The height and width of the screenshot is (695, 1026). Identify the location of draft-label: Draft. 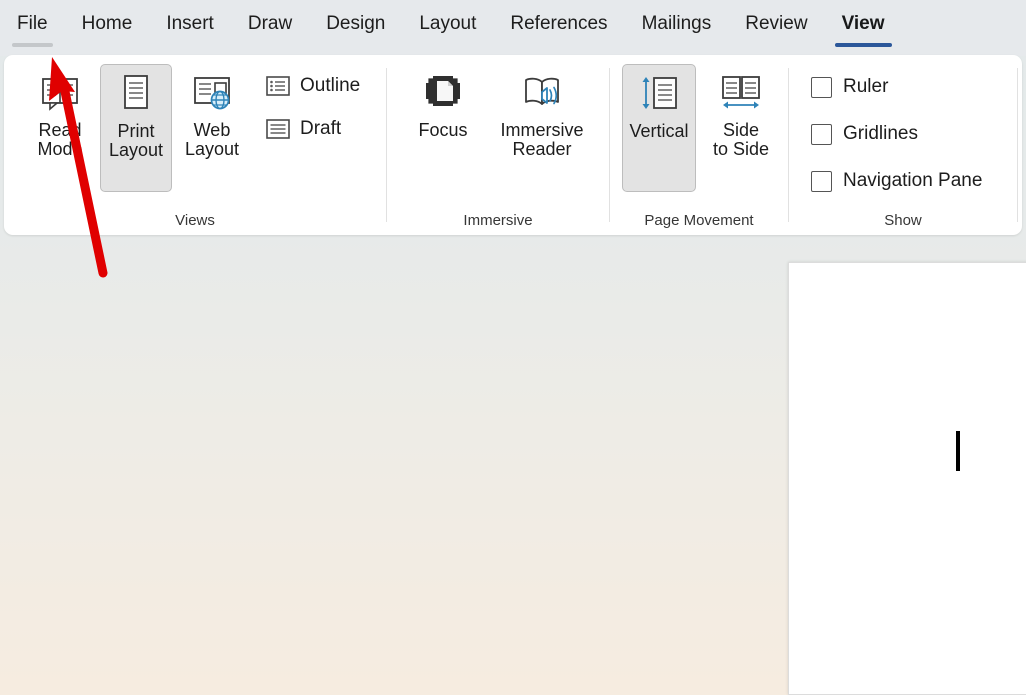
(321, 128).